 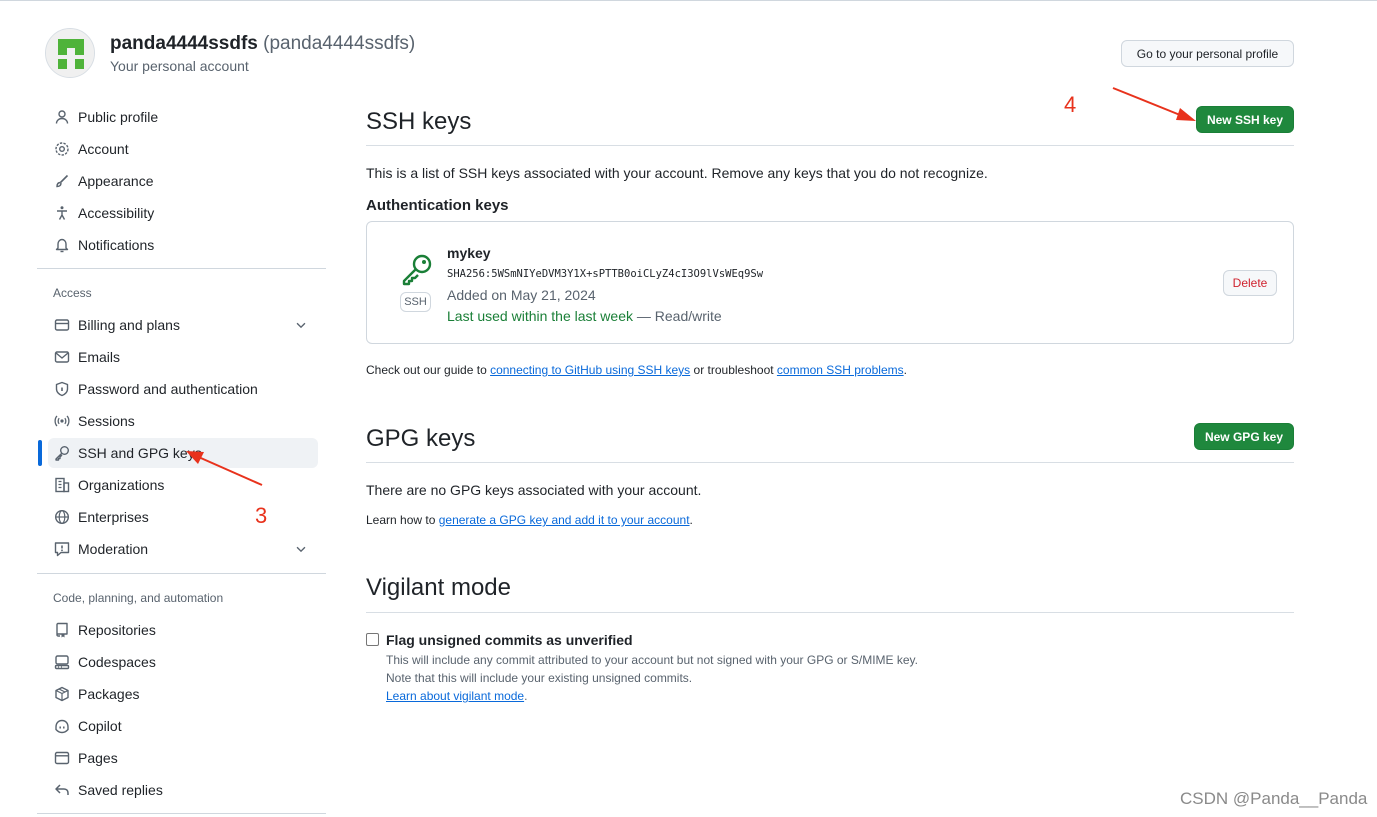 I want to click on sidebar-item-password-and-authentication: Password and authentication, so click(x=183, y=389).